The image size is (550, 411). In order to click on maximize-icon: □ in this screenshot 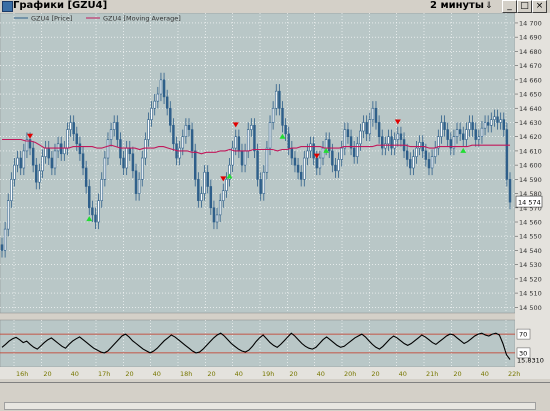, I will do `click(524, 6)`.